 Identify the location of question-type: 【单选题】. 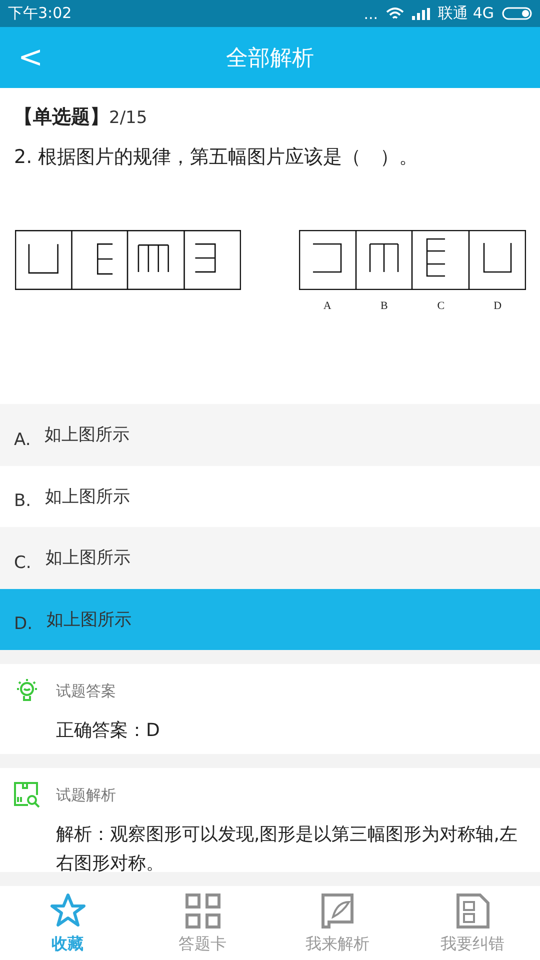
(61, 117).